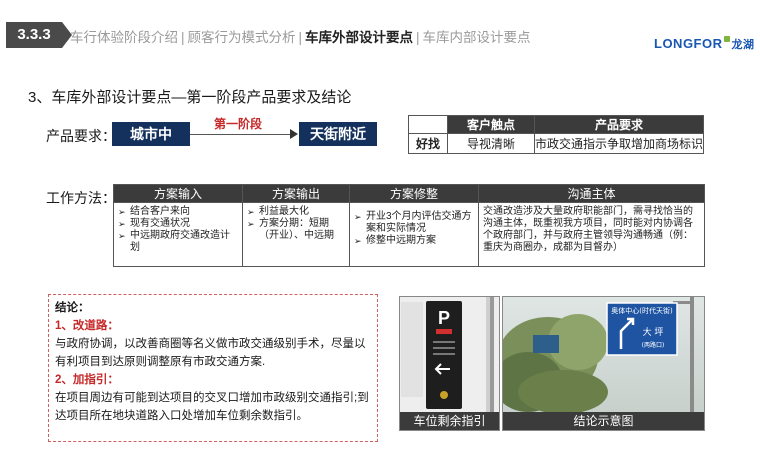 The width and height of the screenshot is (760, 472). Describe the element at coordinates (414, 193) in the screenshot. I see `table-header: 方案修整` at that location.